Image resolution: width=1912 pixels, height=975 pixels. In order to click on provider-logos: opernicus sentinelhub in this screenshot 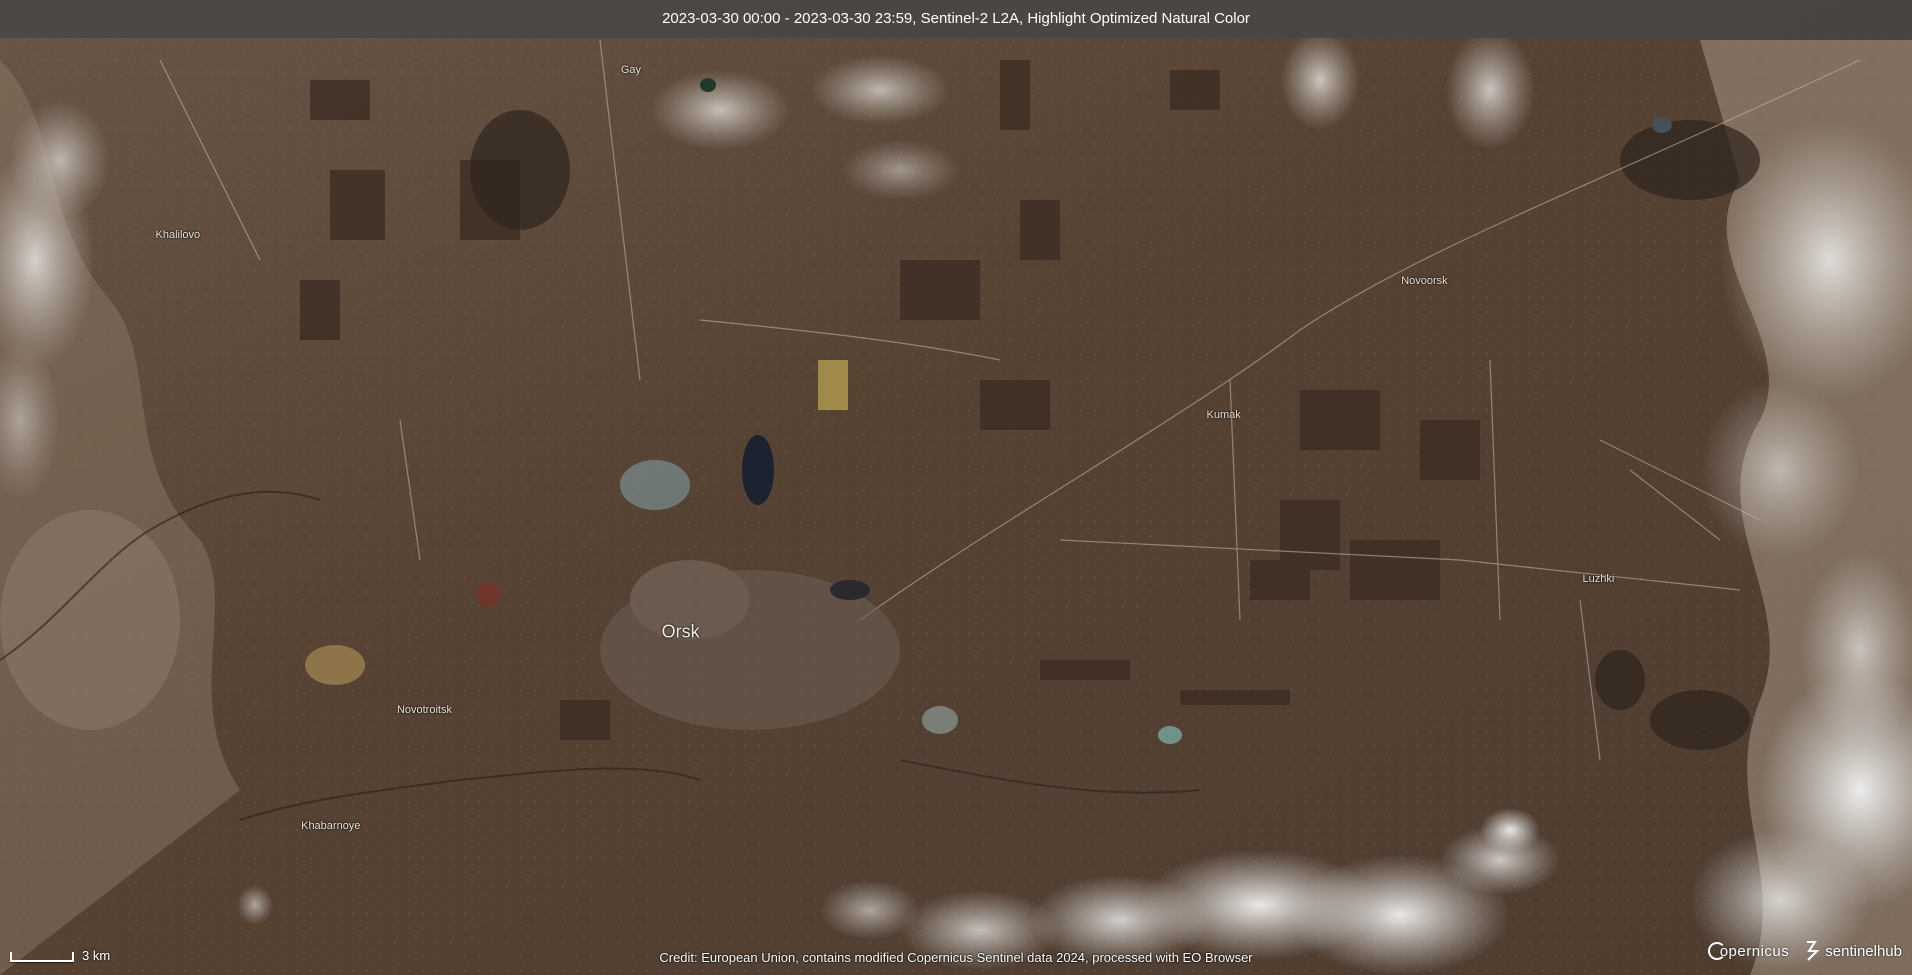, I will do `click(1804, 951)`.